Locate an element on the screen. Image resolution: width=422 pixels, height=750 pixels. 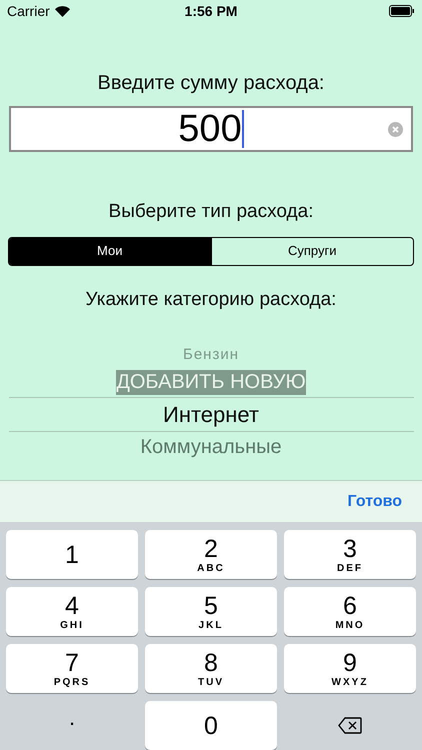
segment-tab: Мои is located at coordinates (109, 251).